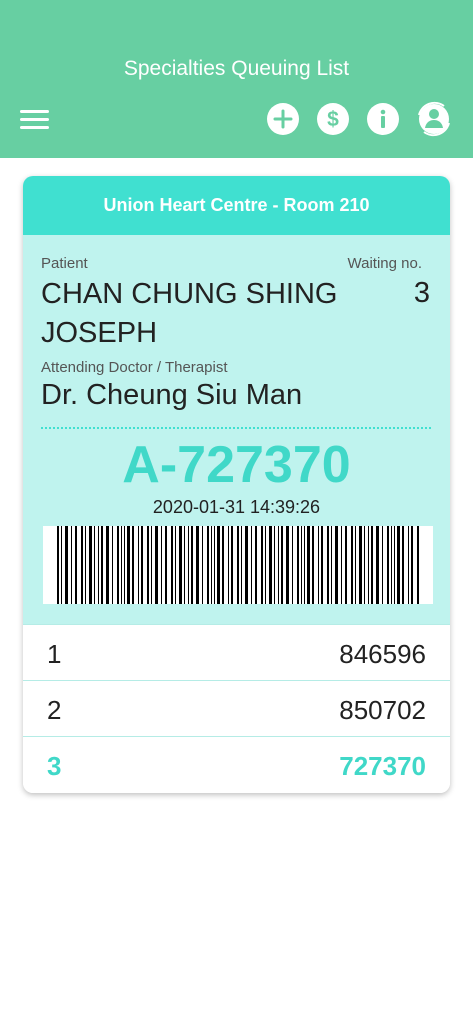 Image resolution: width=473 pixels, height=1024 pixels. I want to click on add-icon, so click(283, 119).